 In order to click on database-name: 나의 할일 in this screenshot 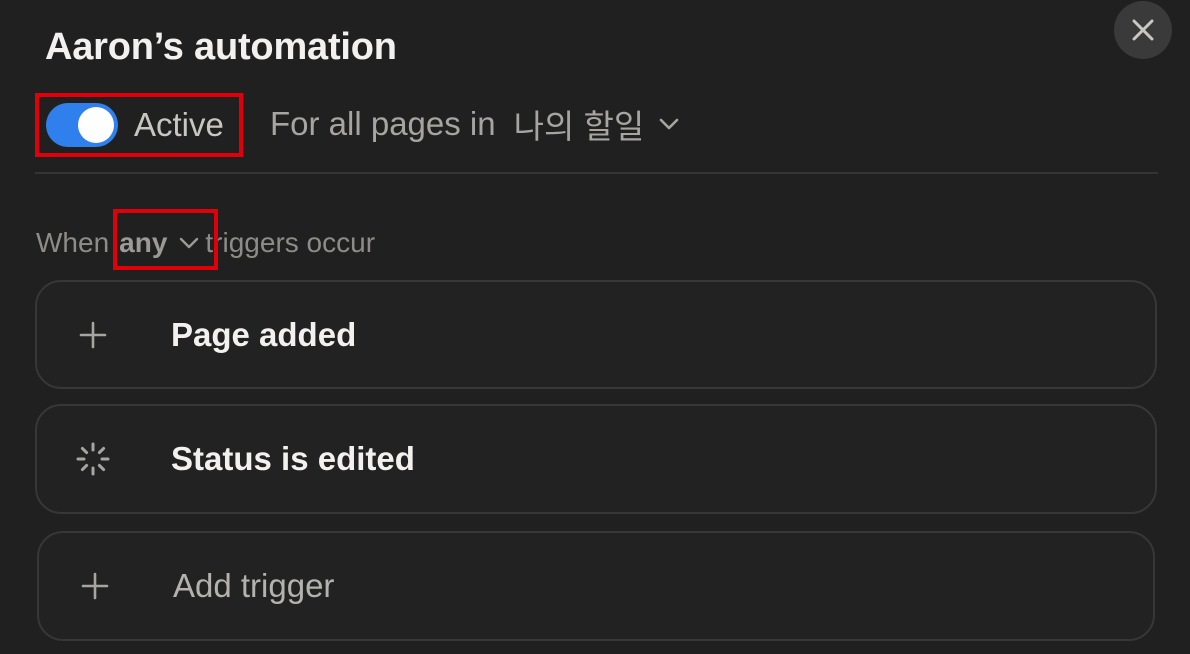, I will do `click(579, 126)`.